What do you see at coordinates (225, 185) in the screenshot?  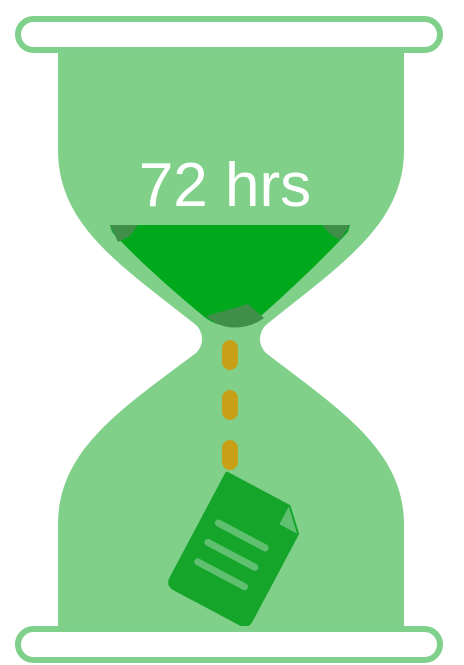 I see `hours-label: 72 hrs` at bounding box center [225, 185].